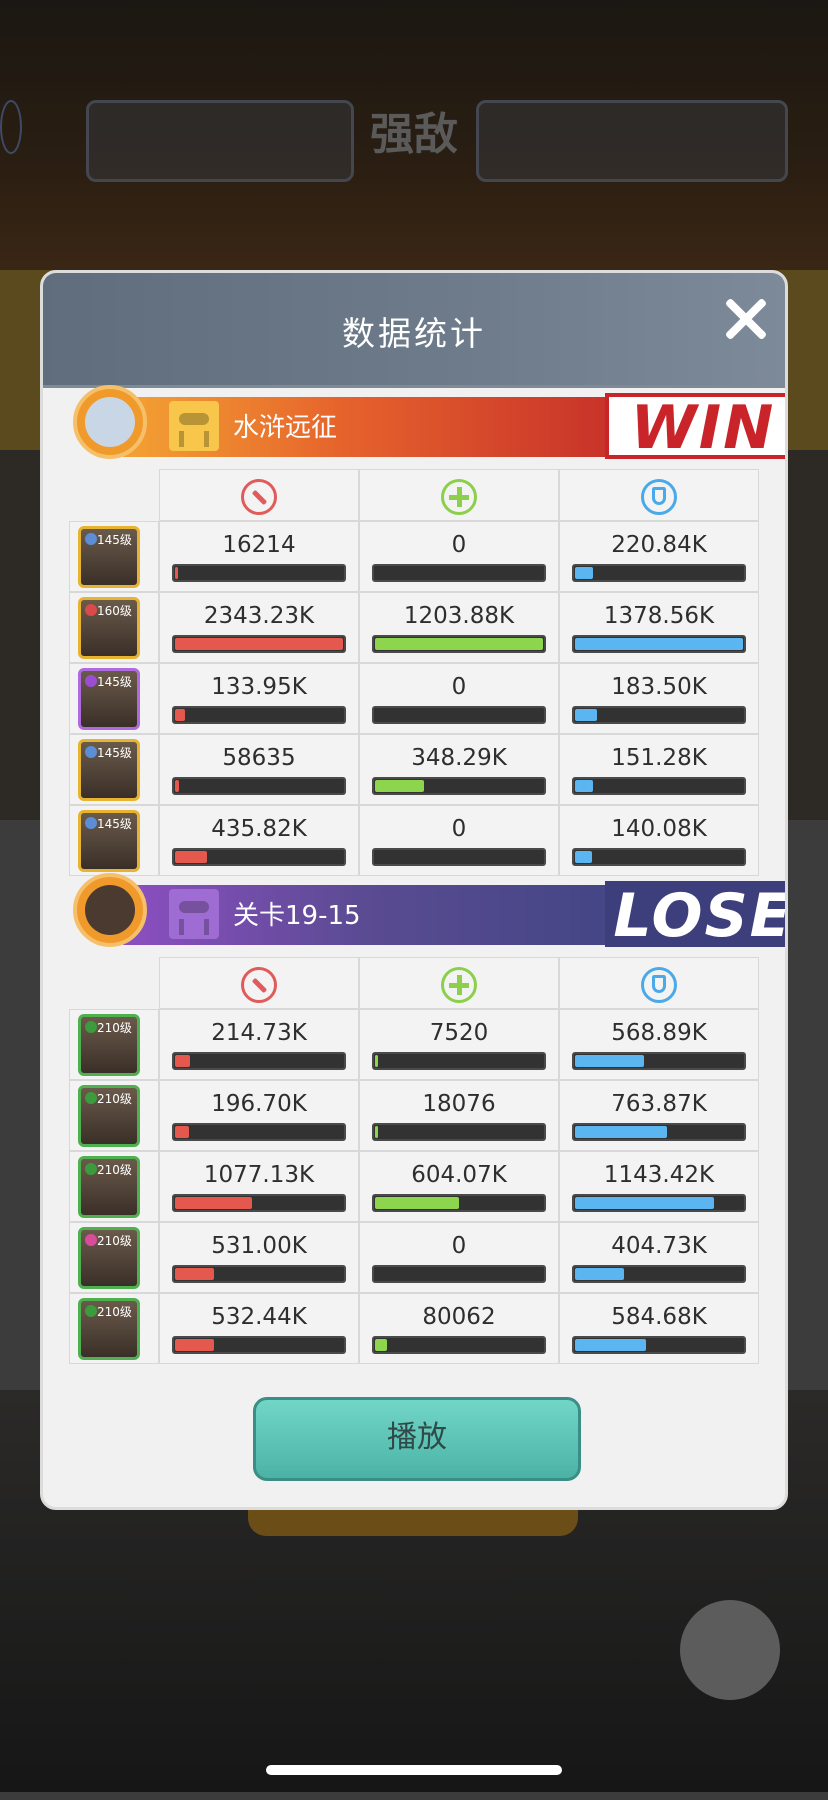 Image resolution: width=828 pixels, height=1800 pixels. I want to click on stat-cell-damage: 16214, so click(259, 556).